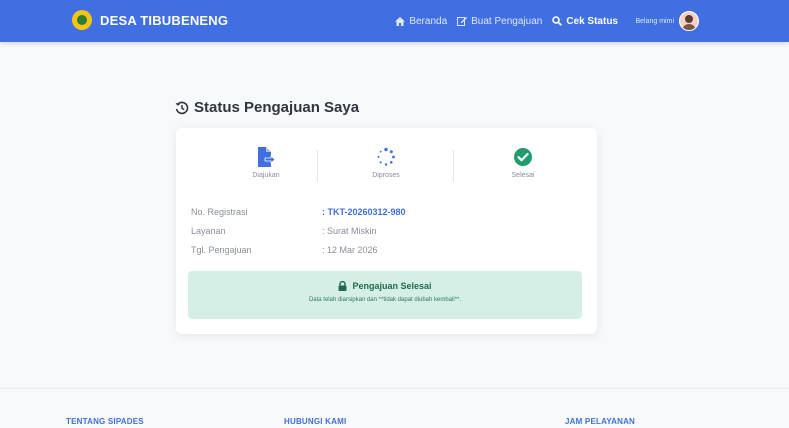  I want to click on footer-hours-heading: JAM PELAYANAN, so click(600, 421).